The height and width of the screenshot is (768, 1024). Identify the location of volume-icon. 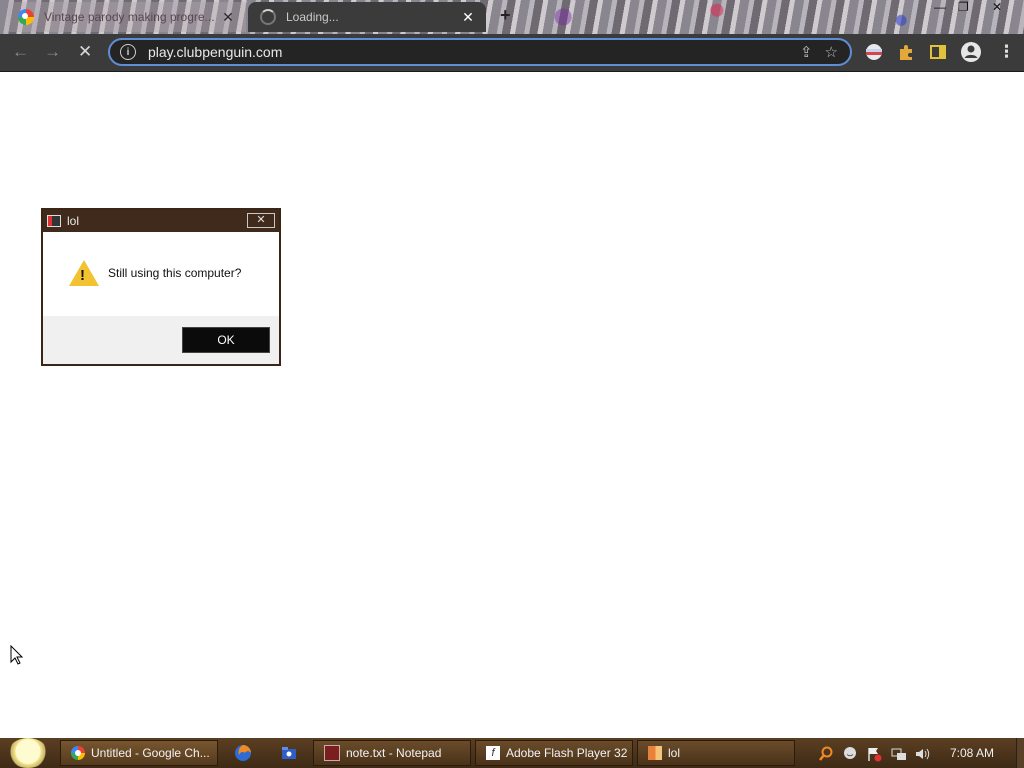
(922, 755).